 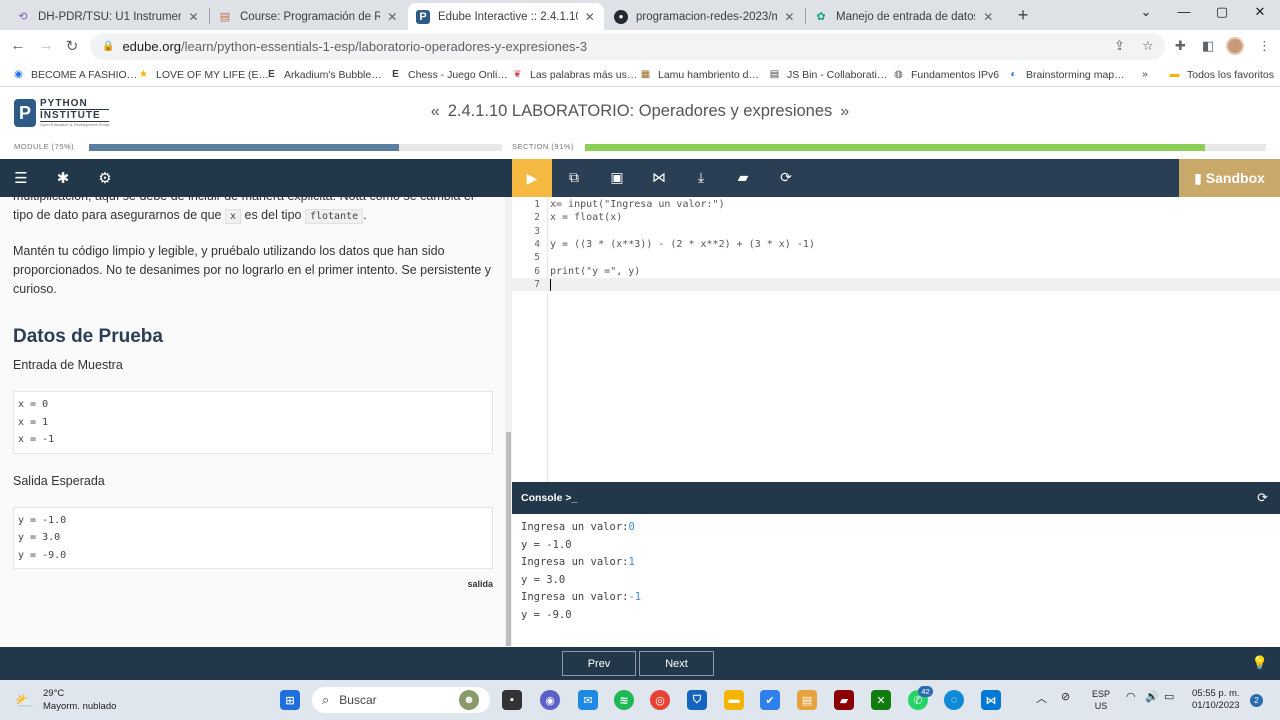 What do you see at coordinates (21, 178) in the screenshot?
I see `menu-icon: ☰` at bounding box center [21, 178].